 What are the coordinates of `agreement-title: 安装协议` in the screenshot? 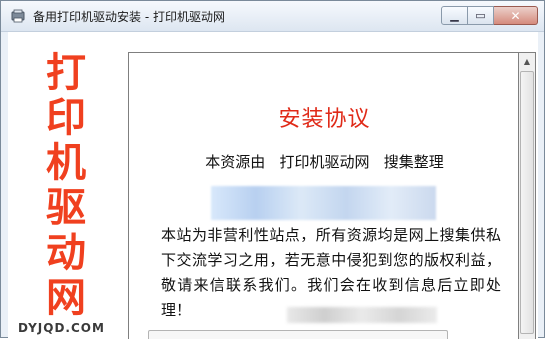 It's located at (324, 119).